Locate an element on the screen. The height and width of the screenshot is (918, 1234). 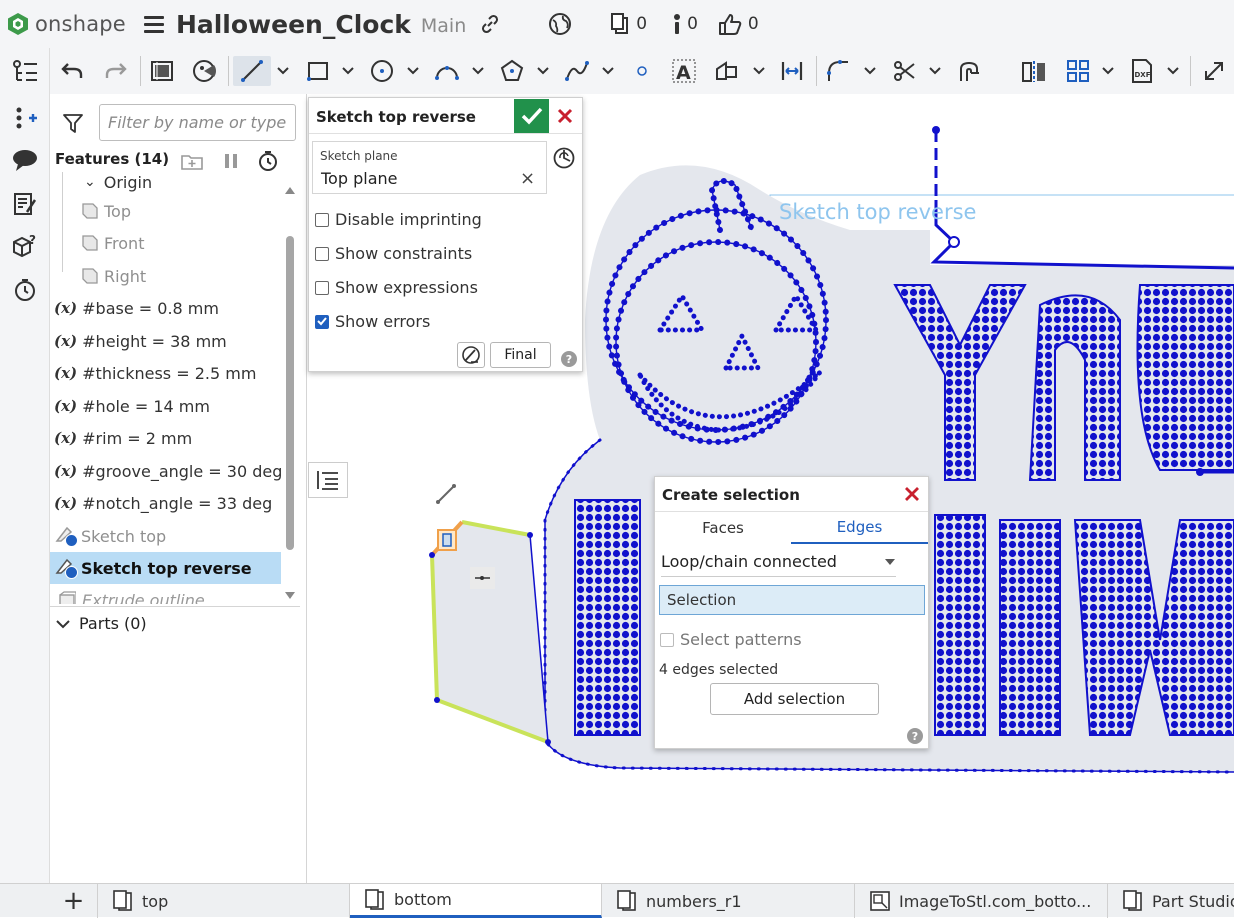
feature-extrude-outline: Extrude outline is located at coordinates (165, 594).